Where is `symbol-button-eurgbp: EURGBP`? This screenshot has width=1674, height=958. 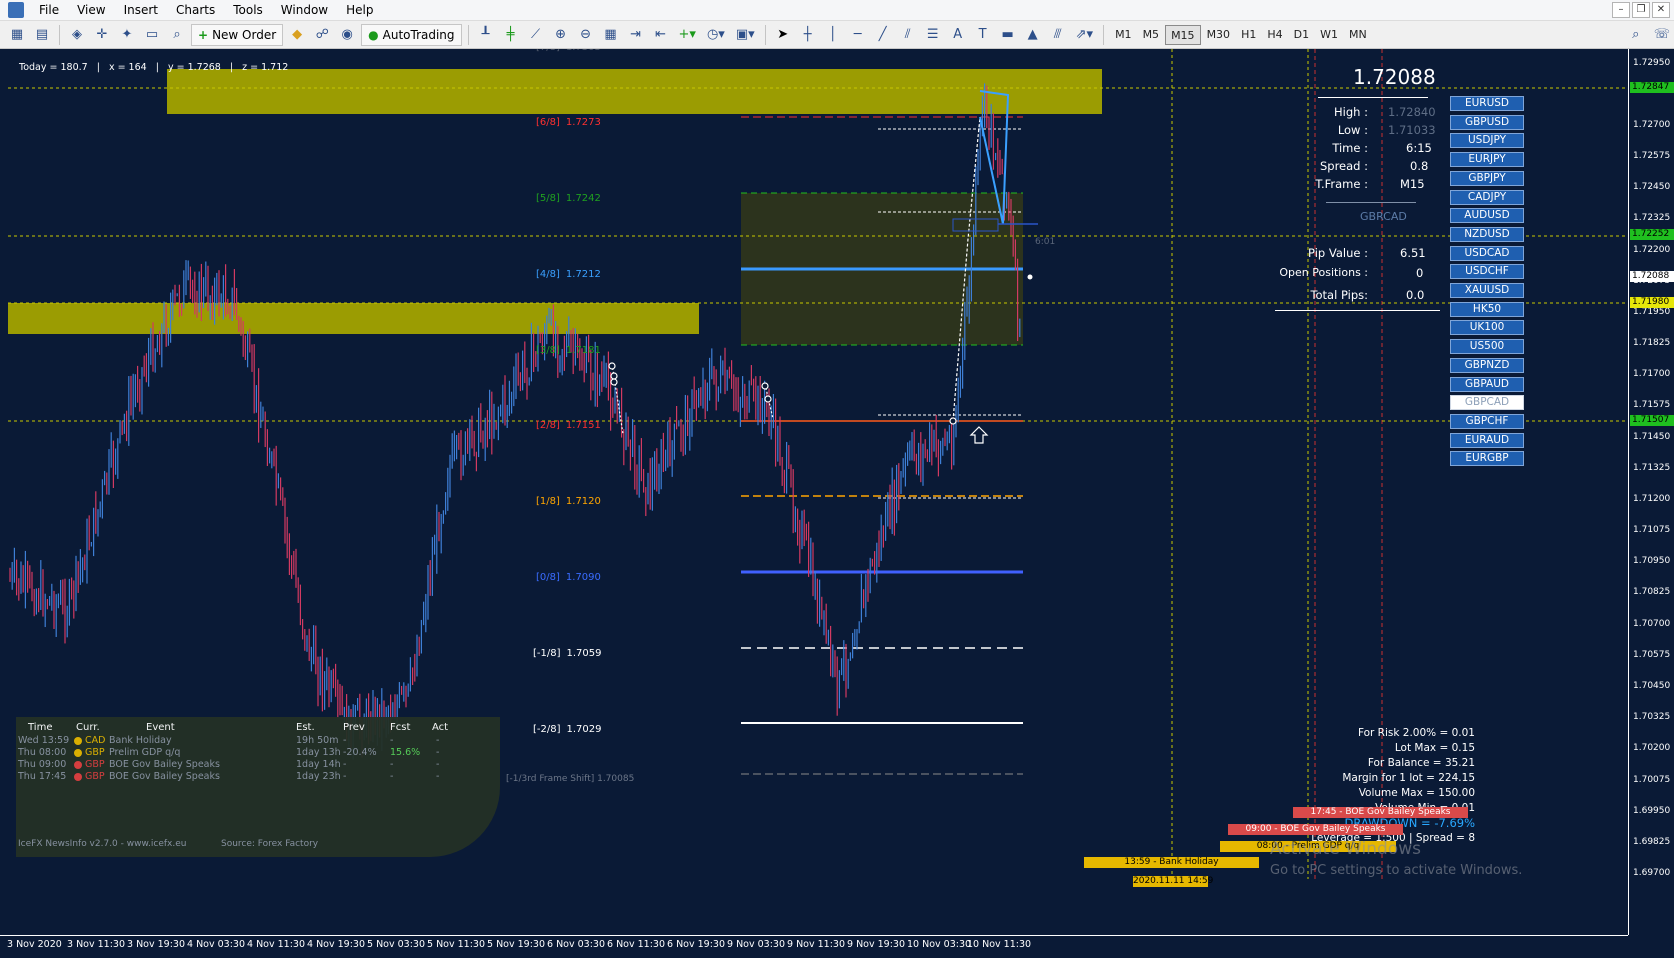
symbol-button-eurgbp: EURGBP is located at coordinates (1487, 459).